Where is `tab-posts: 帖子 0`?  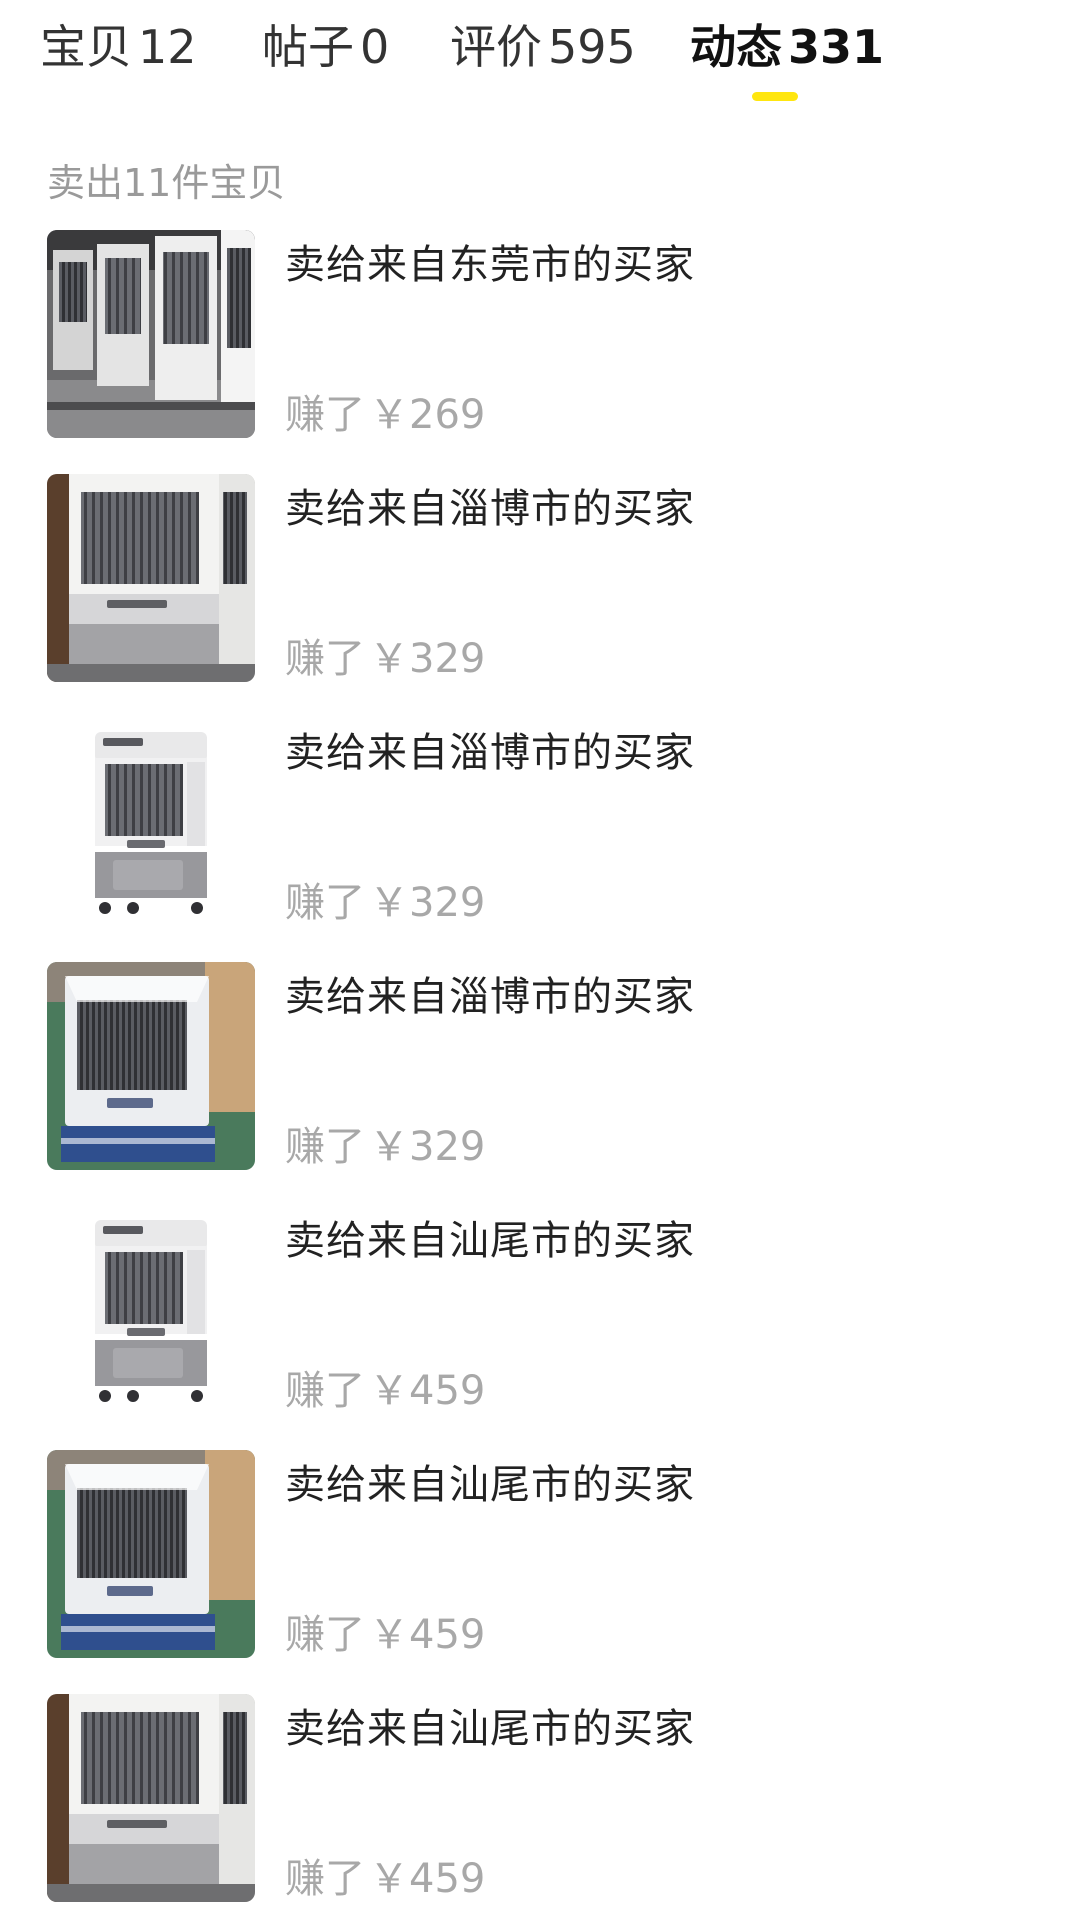 tab-posts: 帖子 0 is located at coordinates (325, 47).